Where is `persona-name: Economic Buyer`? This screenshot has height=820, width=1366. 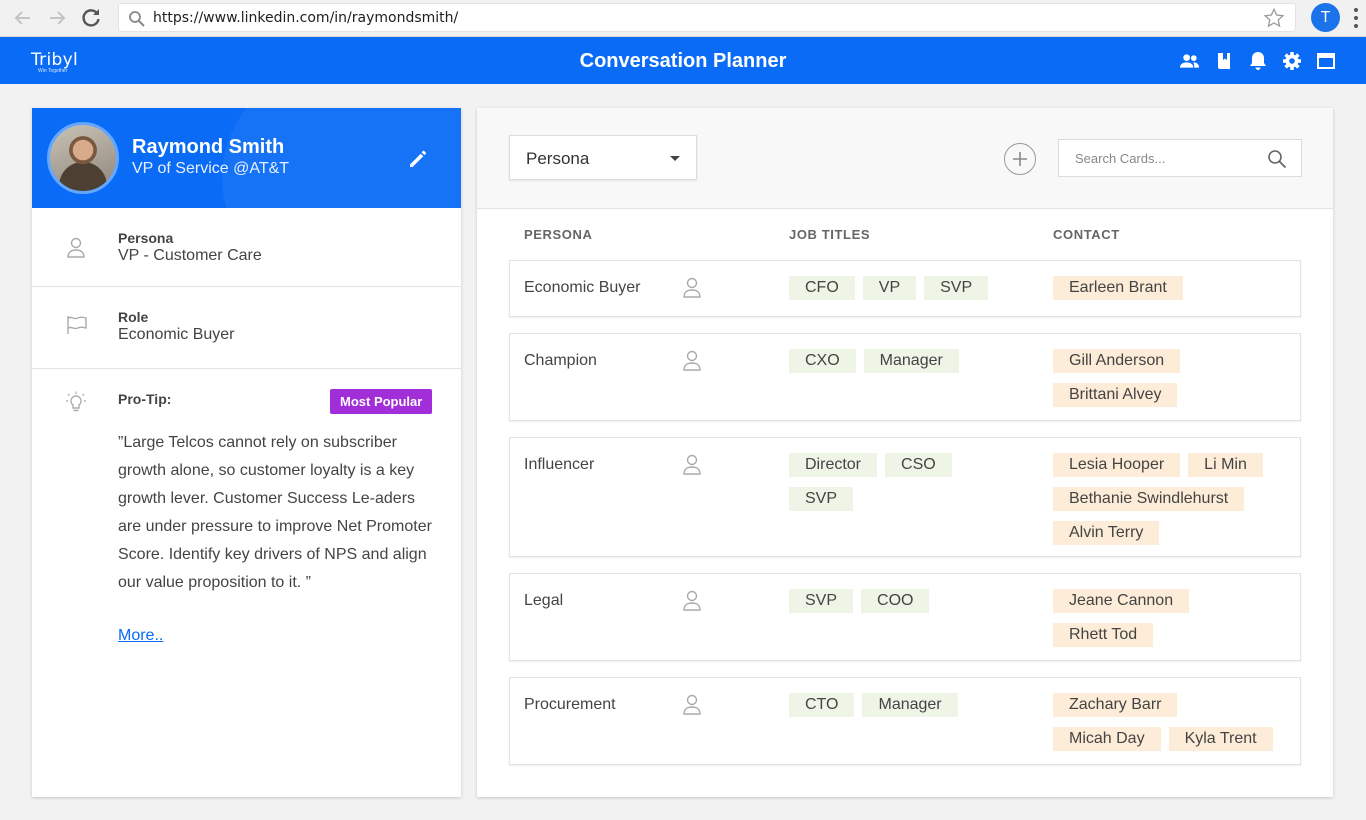
persona-name: Economic Buyer is located at coordinates (582, 287).